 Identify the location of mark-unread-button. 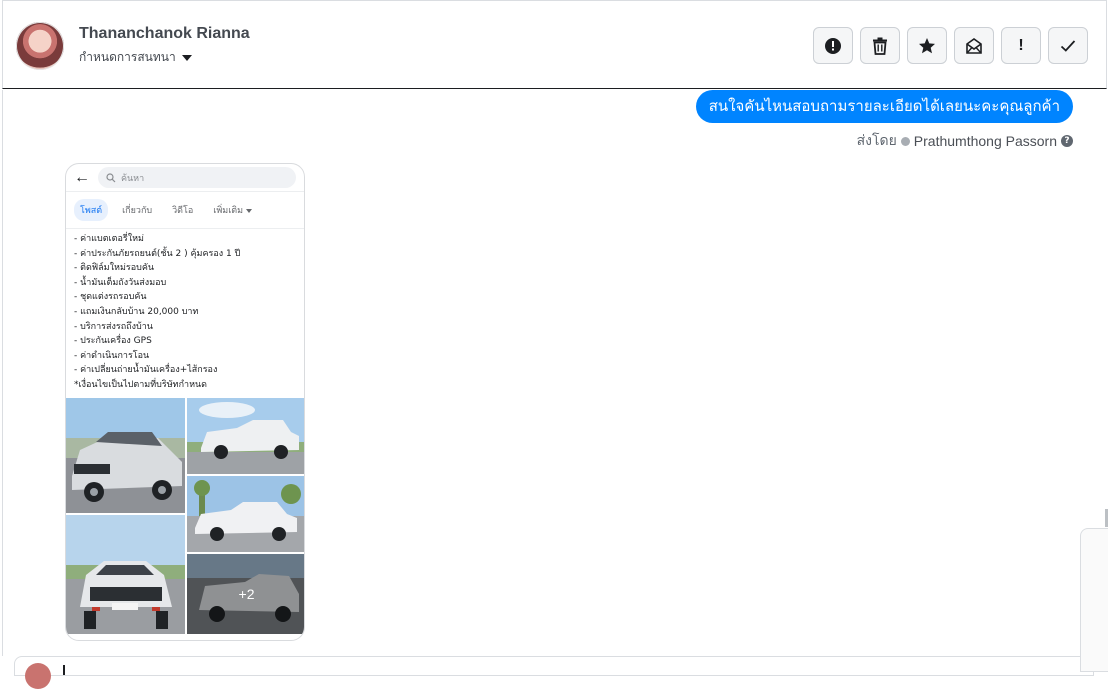
(974, 45).